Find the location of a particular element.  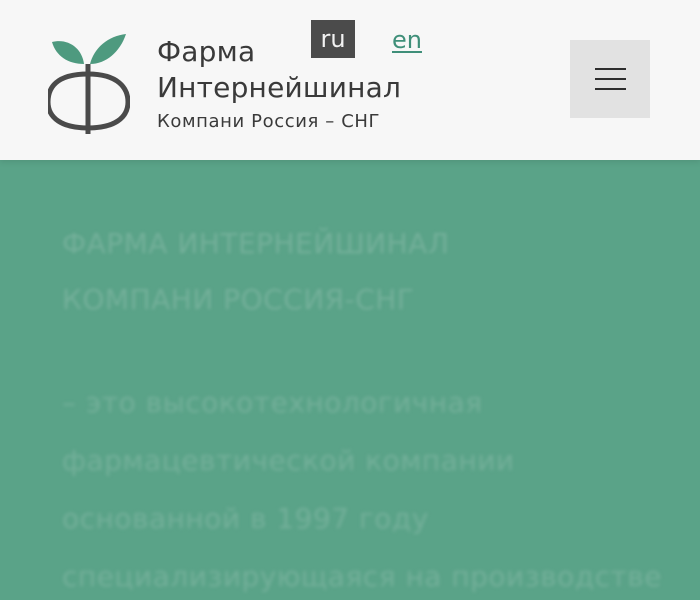

hero-paragraph-line4: специализирующаяся на производстве is located at coordinates (362, 576).